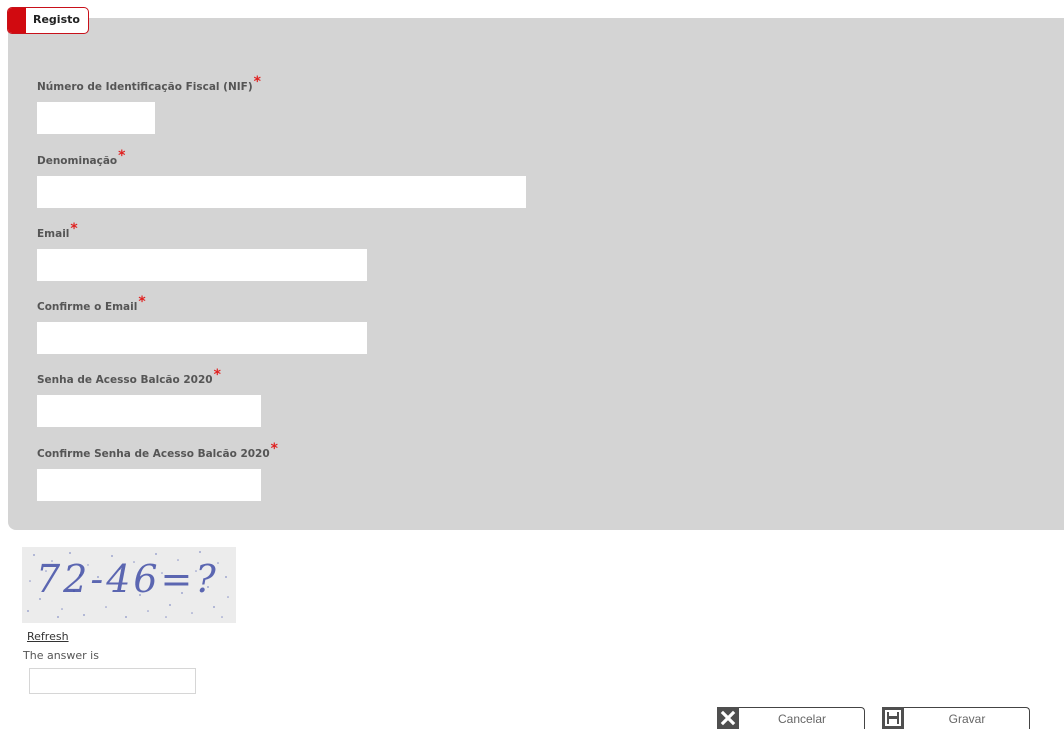 The height and width of the screenshot is (729, 1064). I want to click on tab-registo: Registo, so click(48, 20).